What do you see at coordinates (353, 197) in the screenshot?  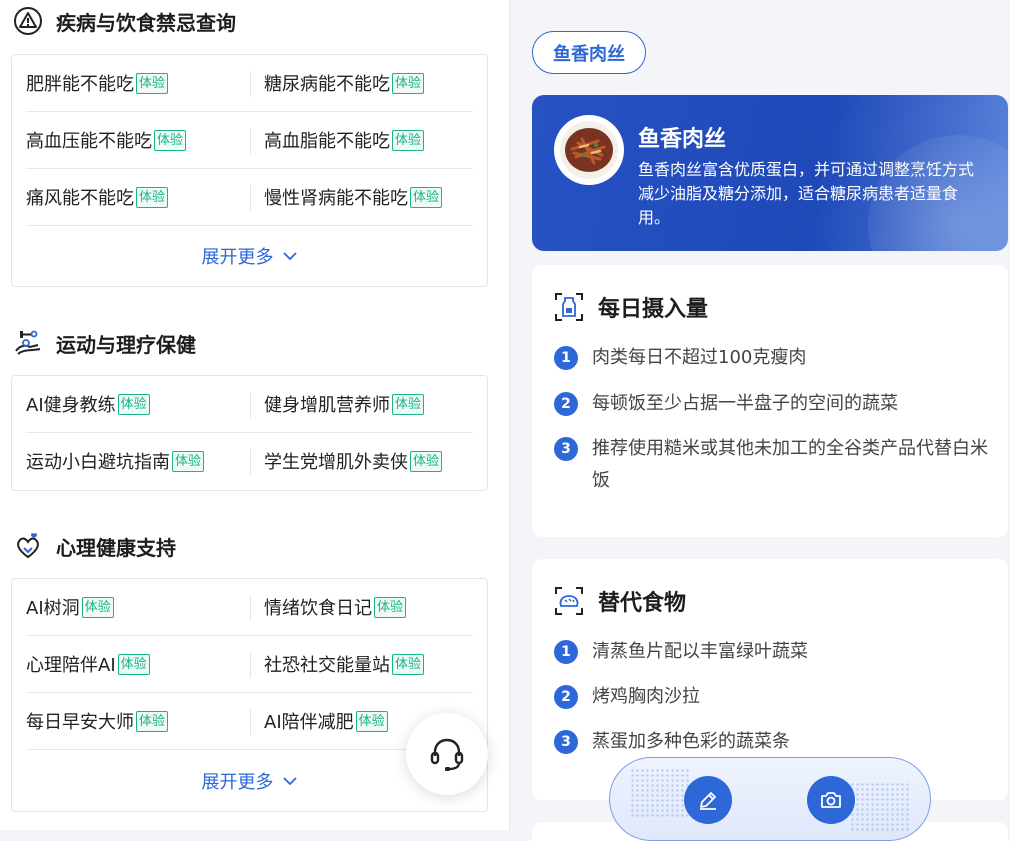 I see `list-item: 慢性肾病能不能吃 体验` at bounding box center [353, 197].